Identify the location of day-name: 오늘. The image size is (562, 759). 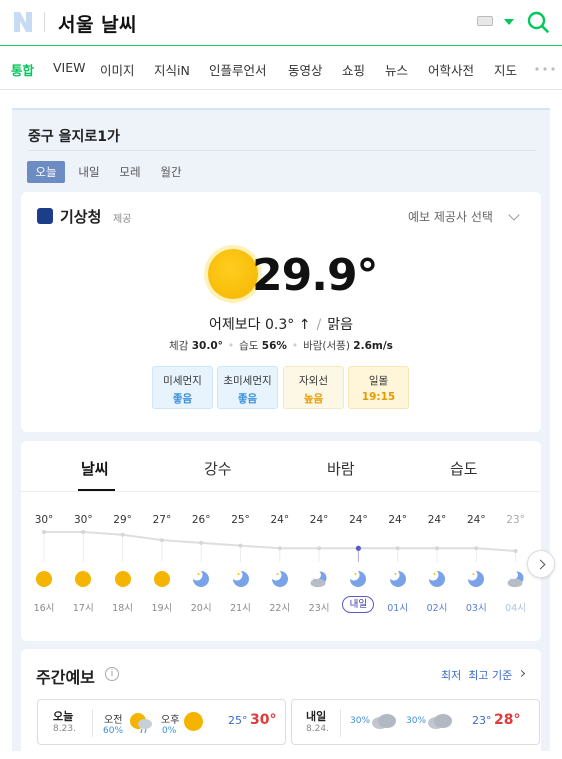
(63, 716).